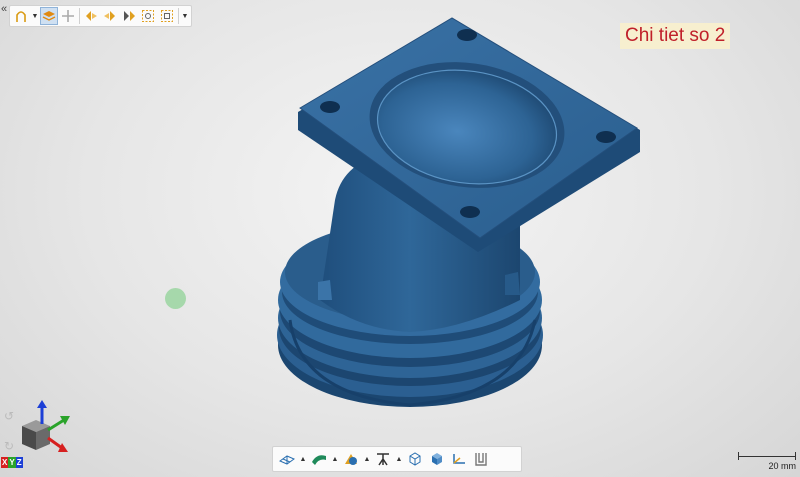 Image resolution: width=800 pixels, height=477 pixels. What do you see at coordinates (110, 16) in the screenshot?
I see `orient-right-icon` at bounding box center [110, 16].